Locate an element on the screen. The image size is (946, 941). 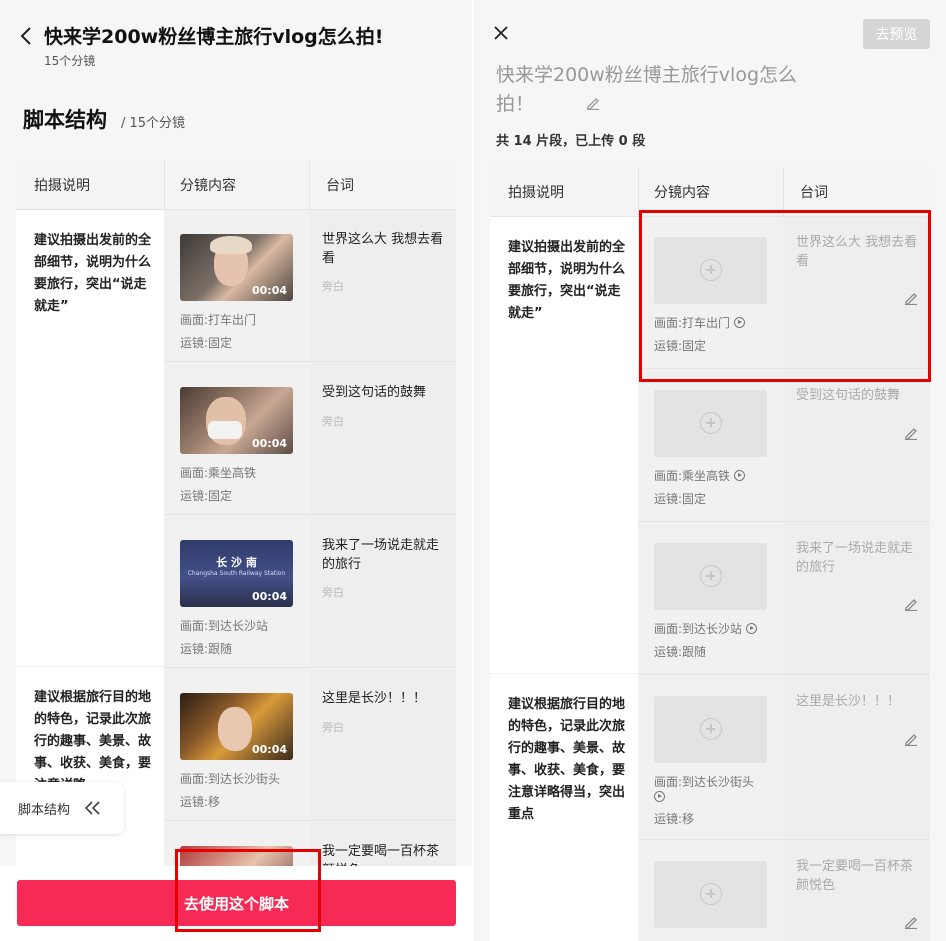
double-chevron-left-icon is located at coordinates (92, 808).